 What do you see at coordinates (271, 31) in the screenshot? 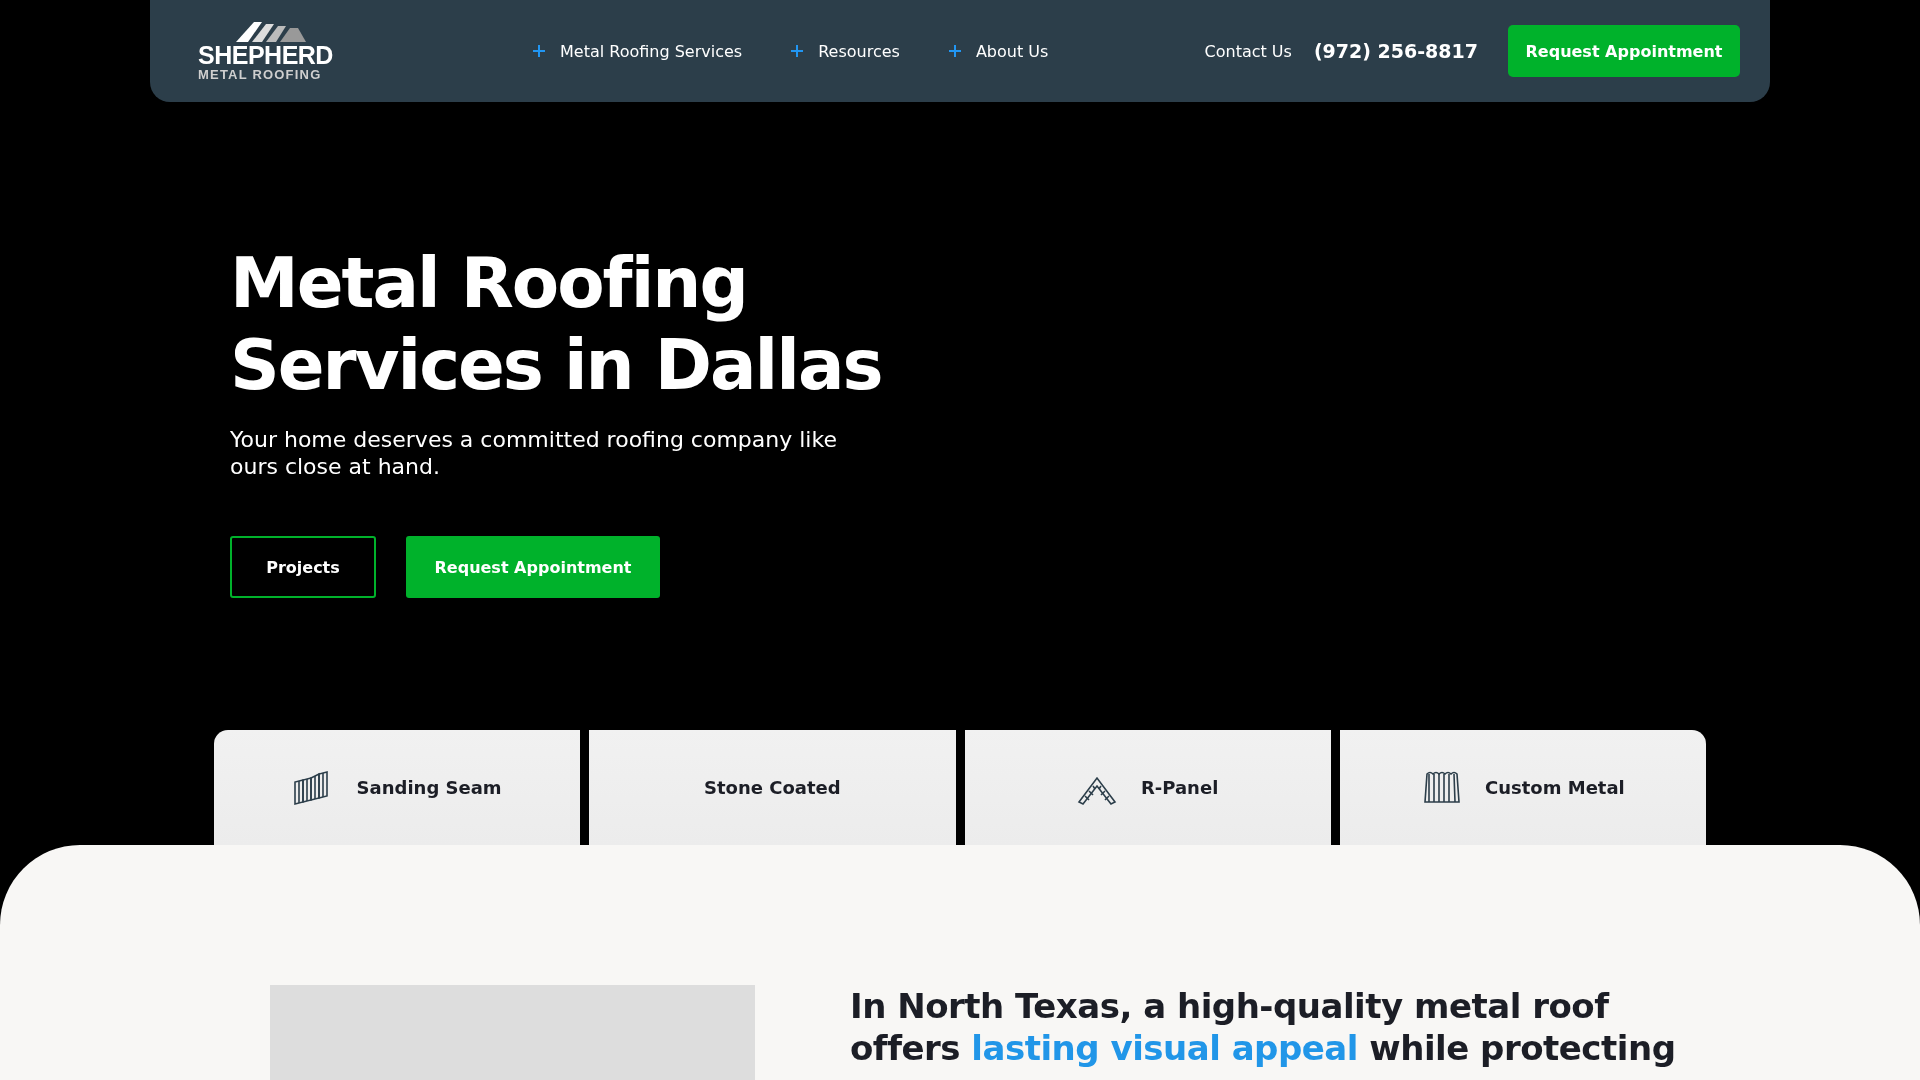
I see `roof-icon` at bounding box center [271, 31].